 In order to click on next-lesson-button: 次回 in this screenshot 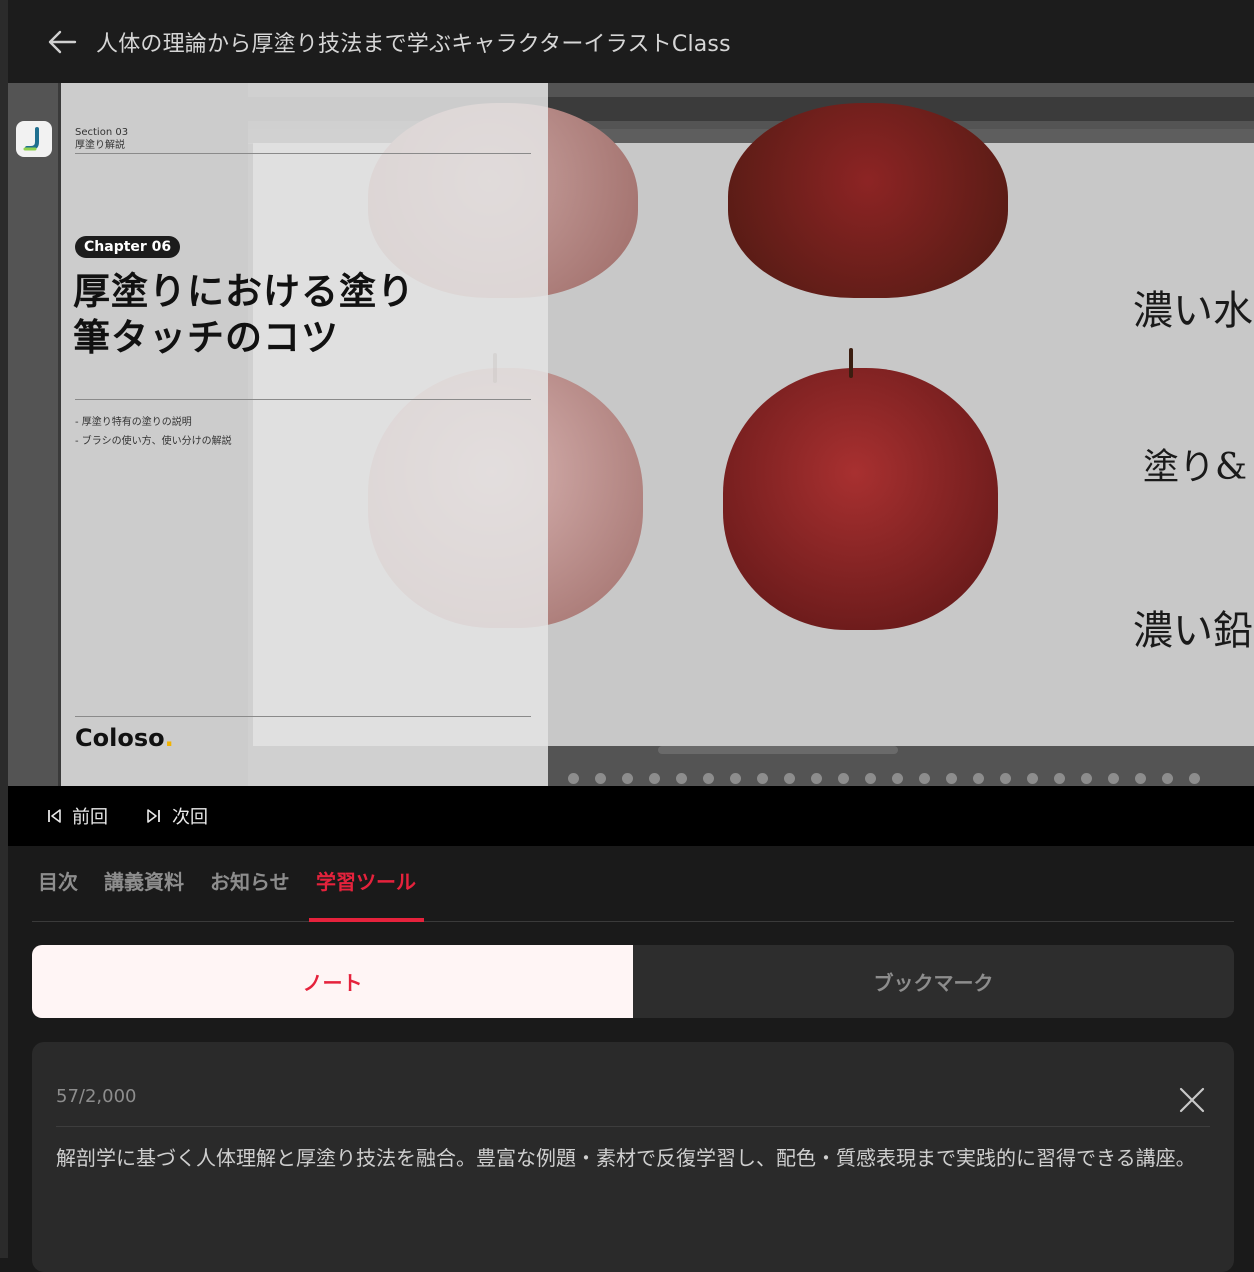, I will do `click(177, 816)`.